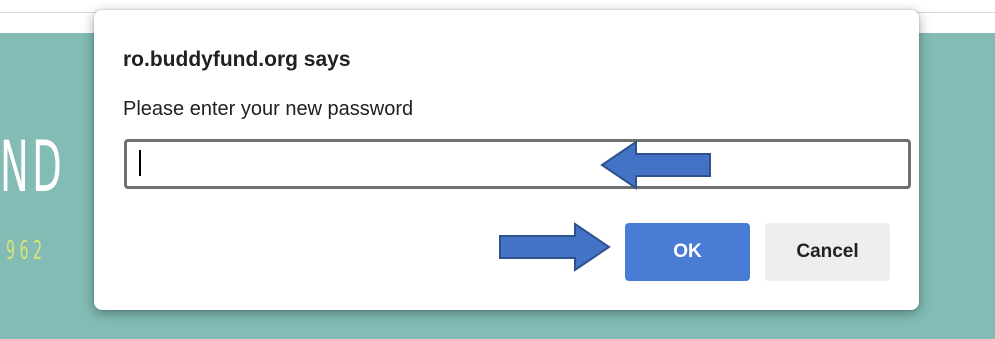 Image resolution: width=995 pixels, height=339 pixels. What do you see at coordinates (140, 163) in the screenshot?
I see `text-caret` at bounding box center [140, 163].